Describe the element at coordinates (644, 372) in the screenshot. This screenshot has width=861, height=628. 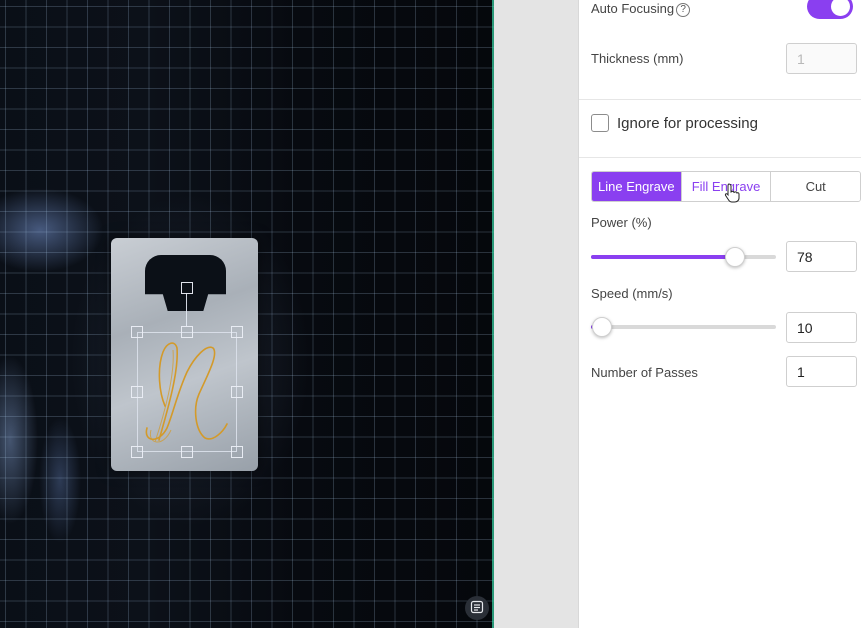
I see `passes-label: Number of Passes` at that location.